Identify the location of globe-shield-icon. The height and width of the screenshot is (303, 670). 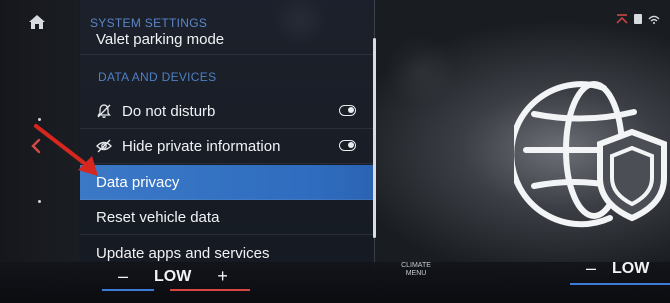
(590, 154).